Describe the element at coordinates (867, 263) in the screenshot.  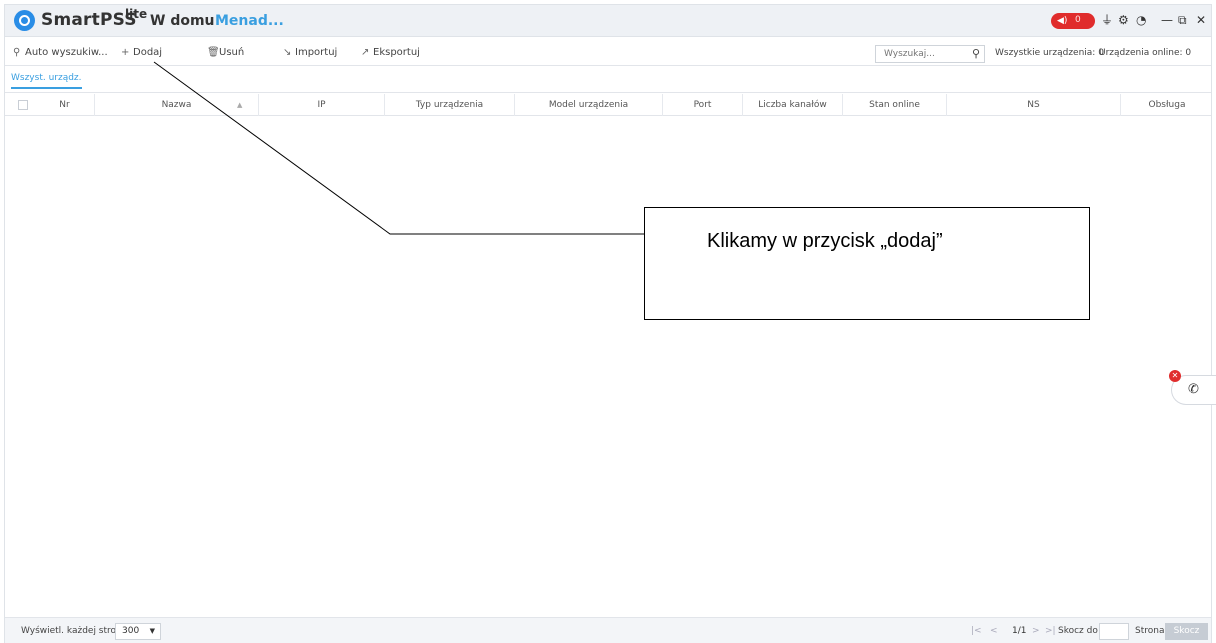
I see `callout-box: Klikamy w przycisk „dodaj”` at that location.